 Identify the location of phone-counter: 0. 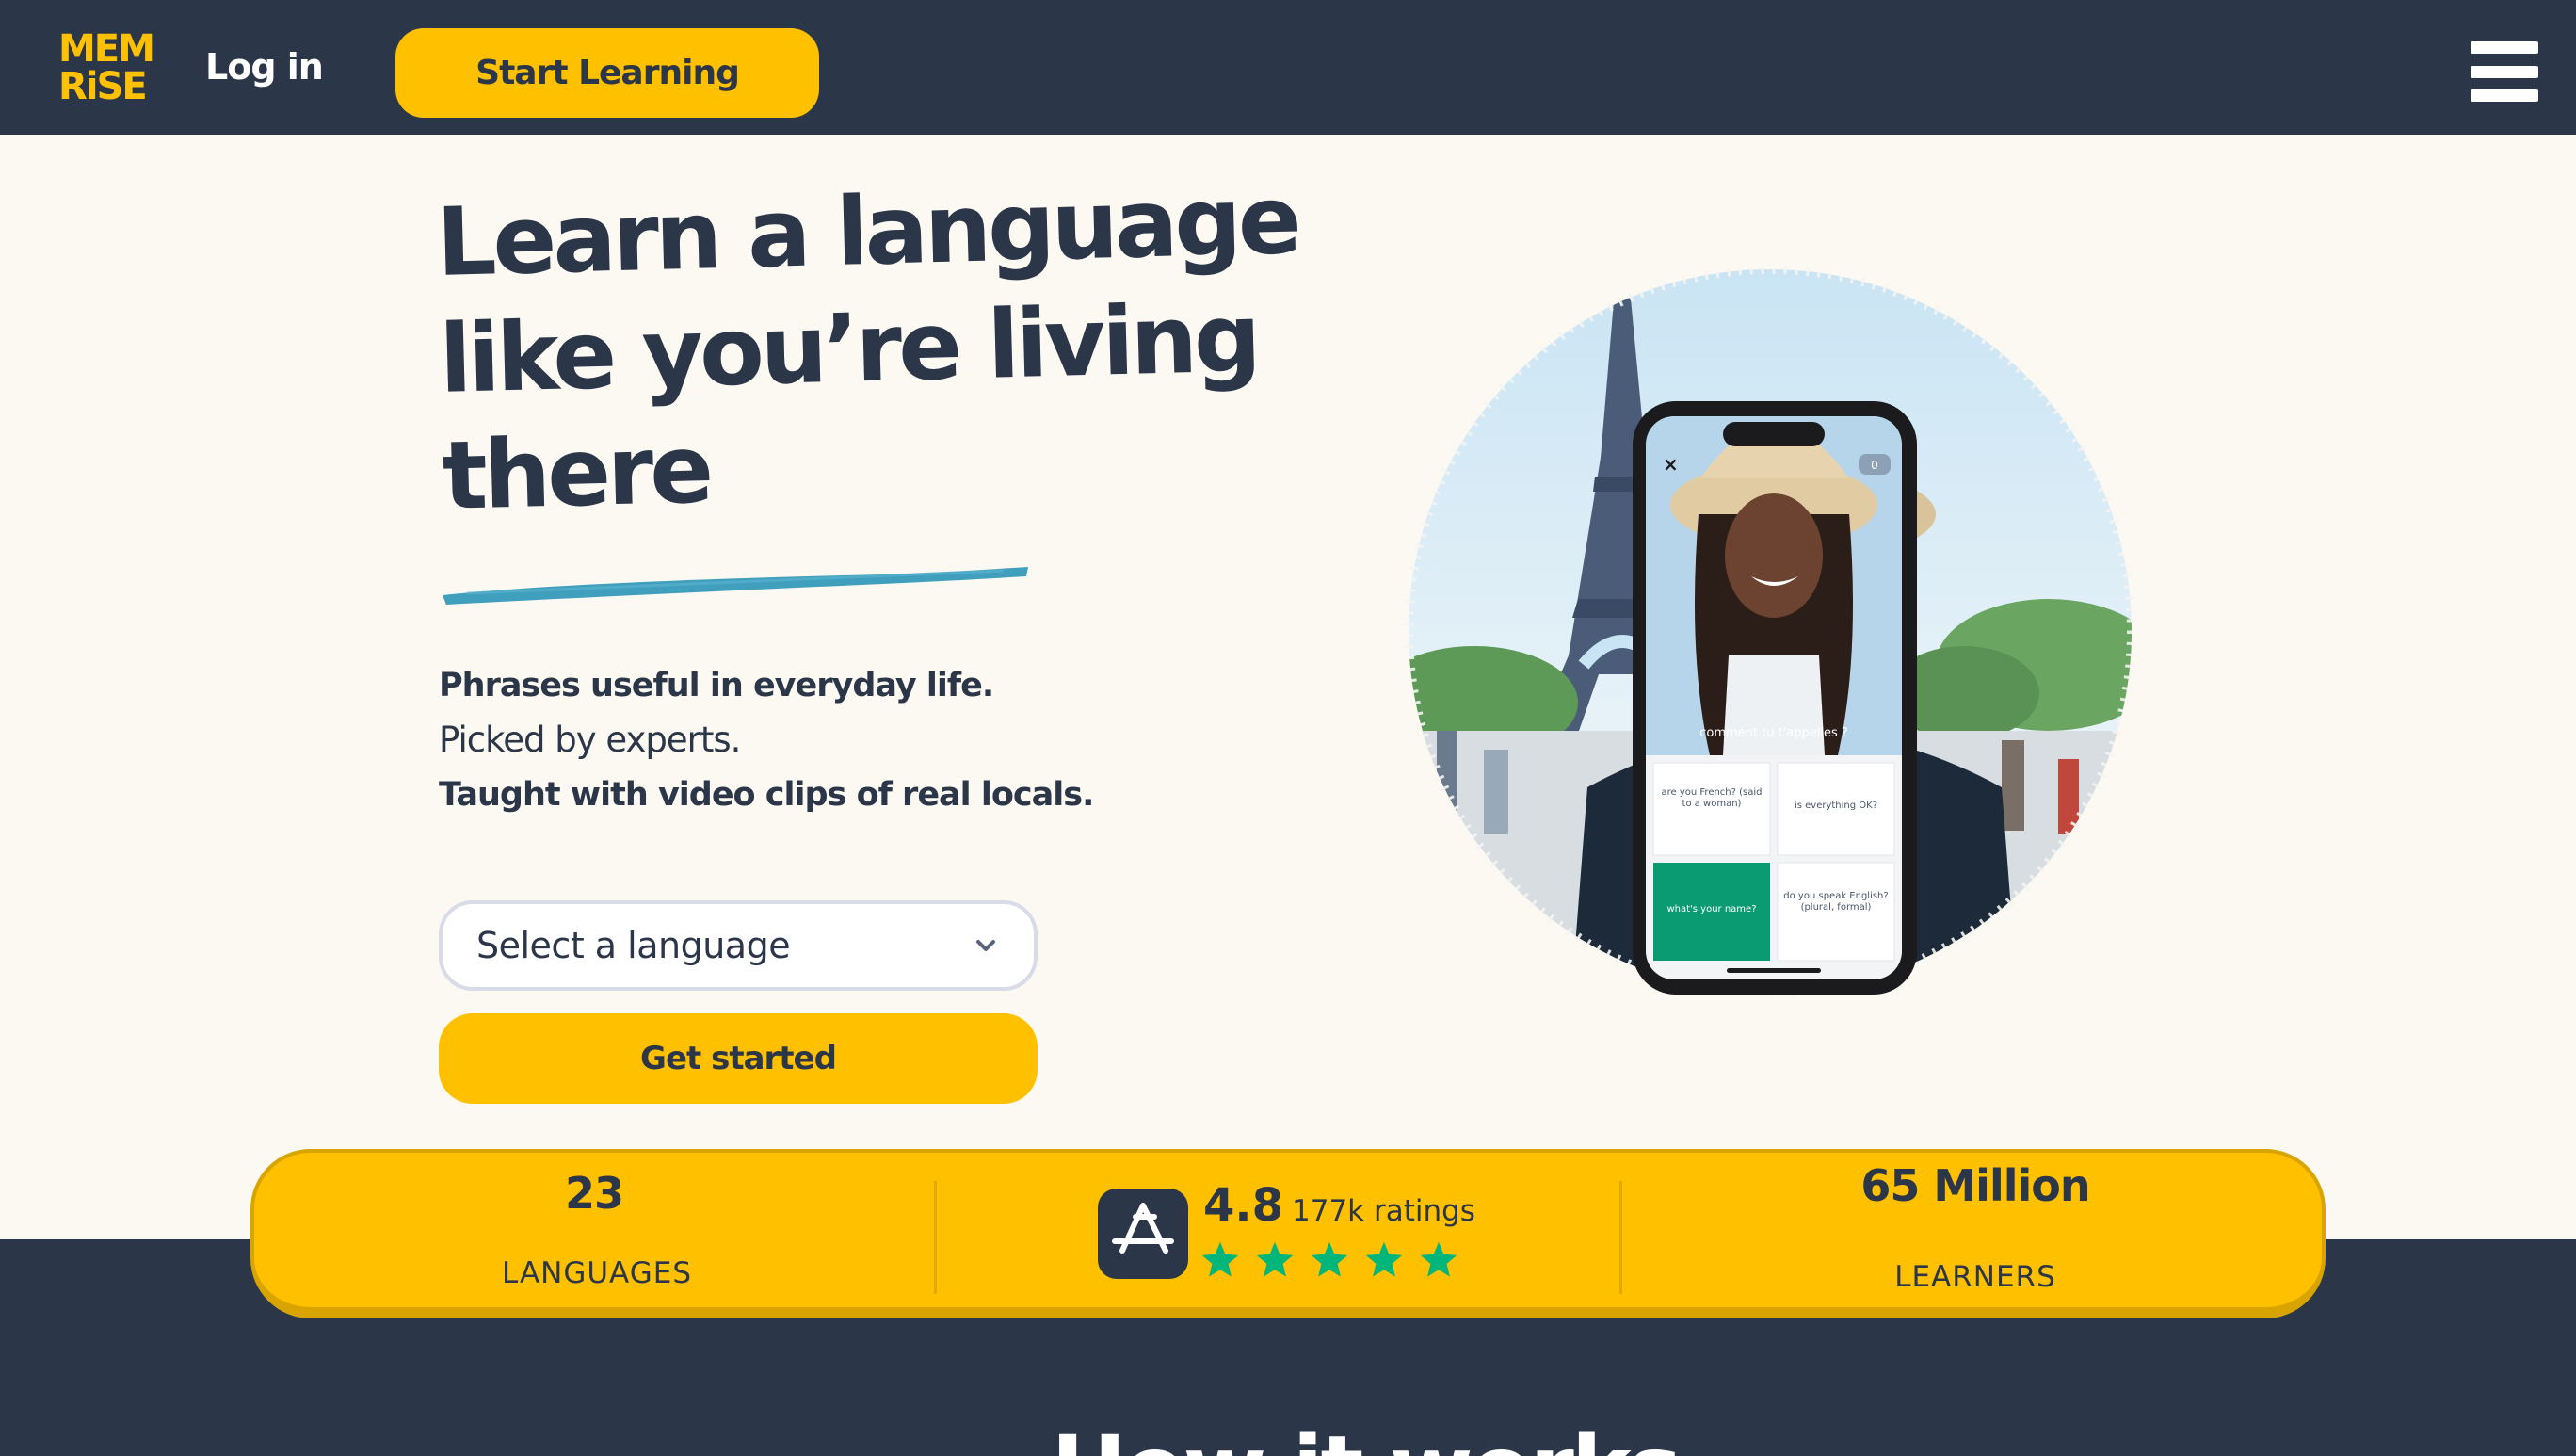
(1874, 465).